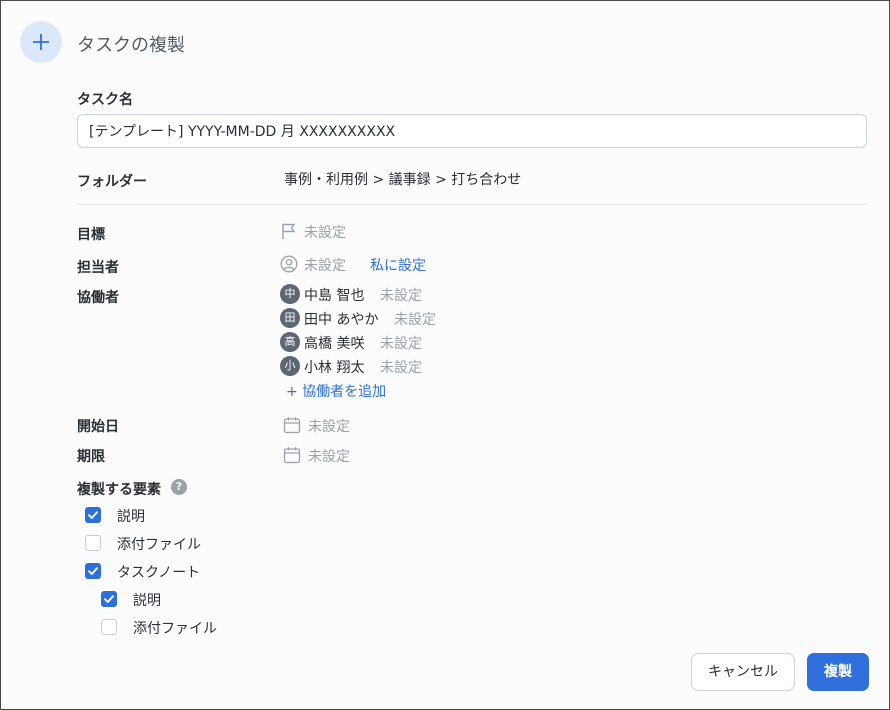 The width and height of the screenshot is (890, 710). What do you see at coordinates (98, 427) in the screenshot?
I see `start-date-label: 開始日` at bounding box center [98, 427].